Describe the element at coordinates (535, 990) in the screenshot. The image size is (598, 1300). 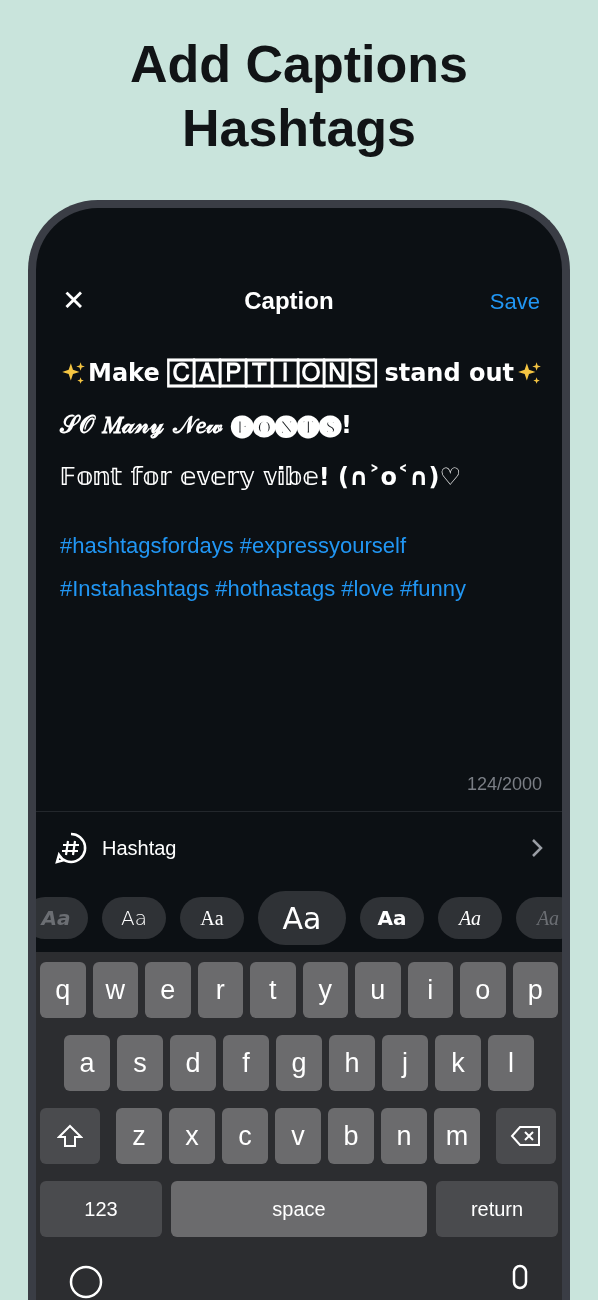
I see `letter-key: p` at that location.